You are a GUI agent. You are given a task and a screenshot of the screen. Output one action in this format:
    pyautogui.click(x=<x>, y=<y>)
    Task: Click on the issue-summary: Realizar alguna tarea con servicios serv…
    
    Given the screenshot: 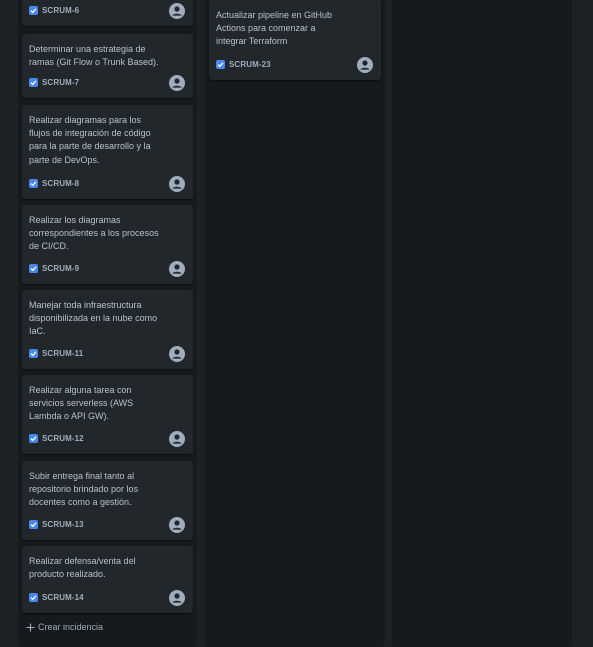 What is the action you would take?
    pyautogui.click(x=81, y=403)
    